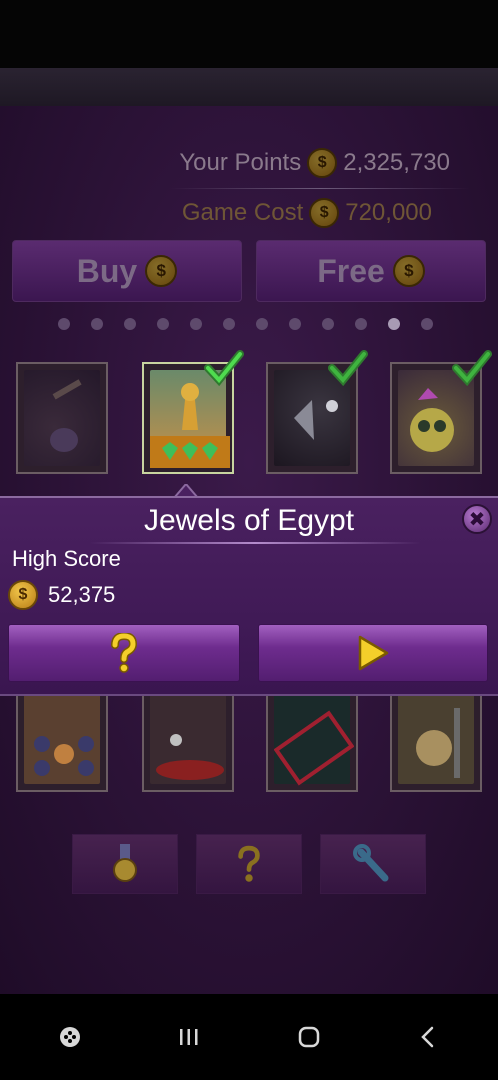  What do you see at coordinates (388, 212) in the screenshot?
I see `game-cost-value: 720,000` at bounding box center [388, 212].